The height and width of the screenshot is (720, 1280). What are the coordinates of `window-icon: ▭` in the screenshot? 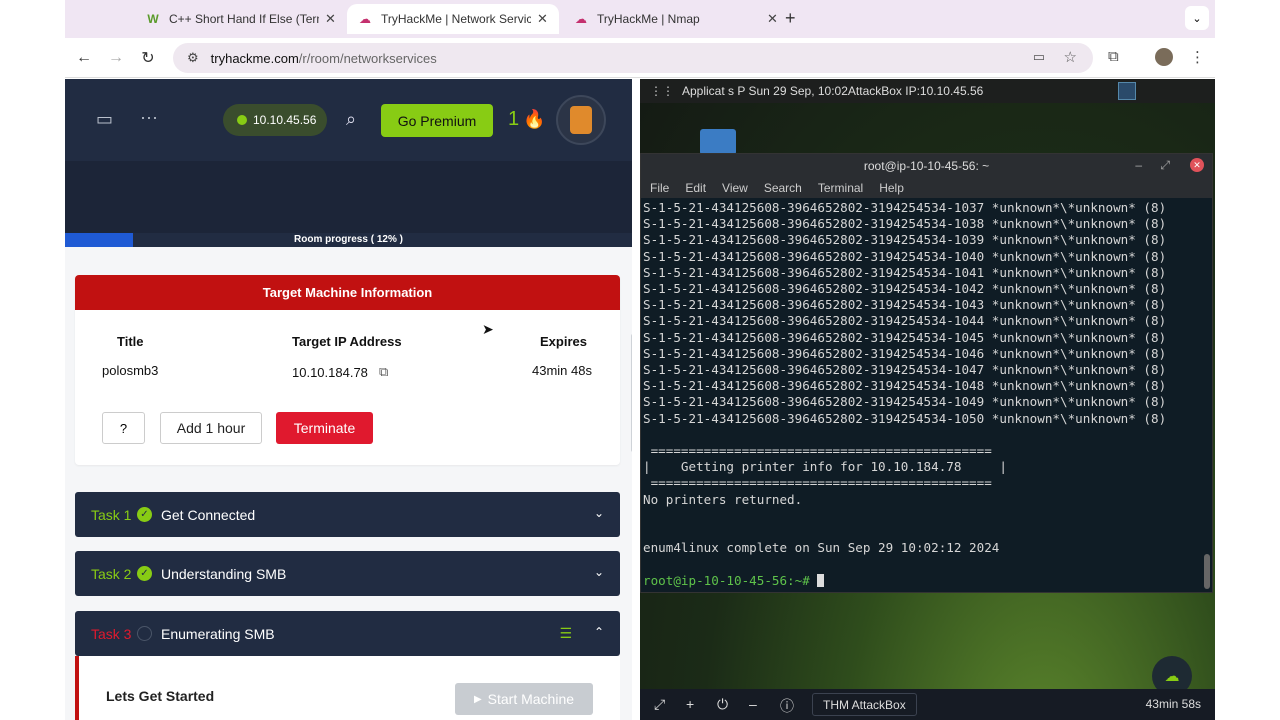 It's located at (104, 119).